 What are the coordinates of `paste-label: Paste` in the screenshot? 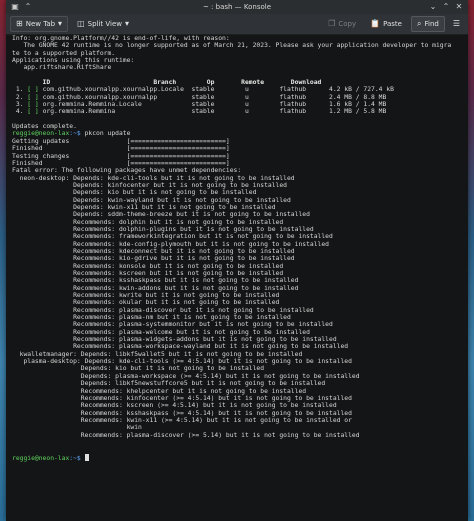 It's located at (392, 24).